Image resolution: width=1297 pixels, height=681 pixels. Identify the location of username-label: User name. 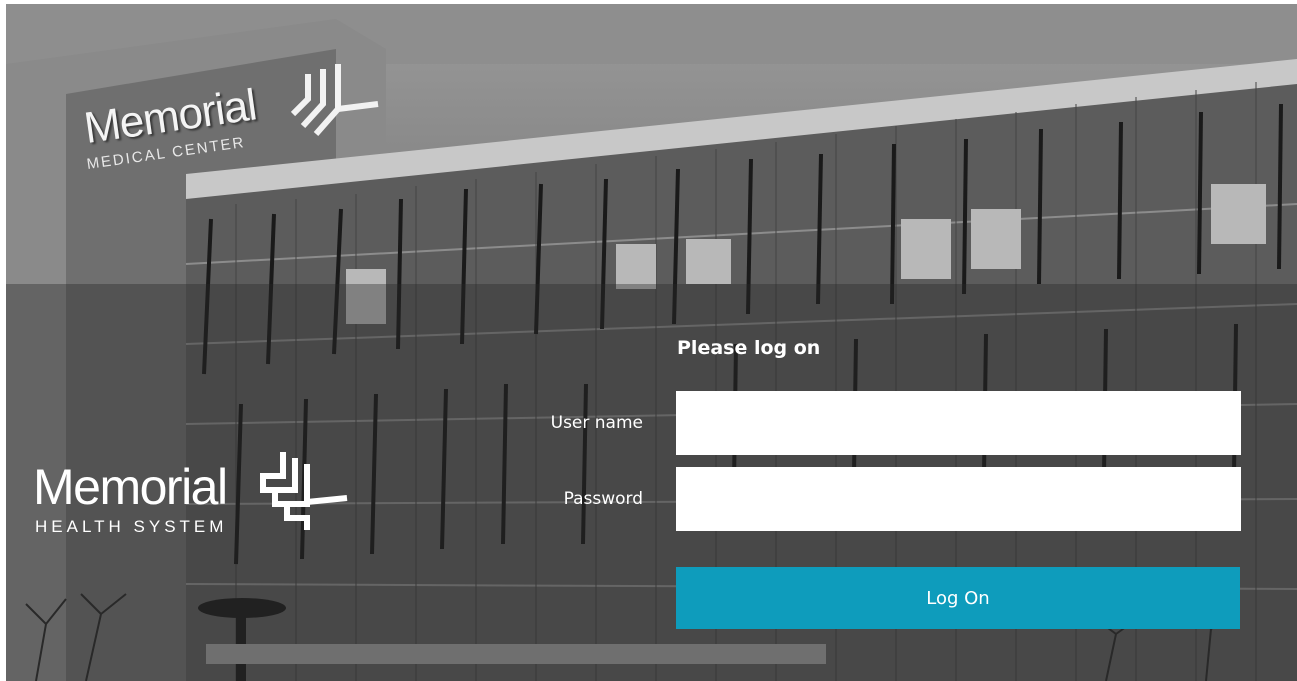
(596, 423).